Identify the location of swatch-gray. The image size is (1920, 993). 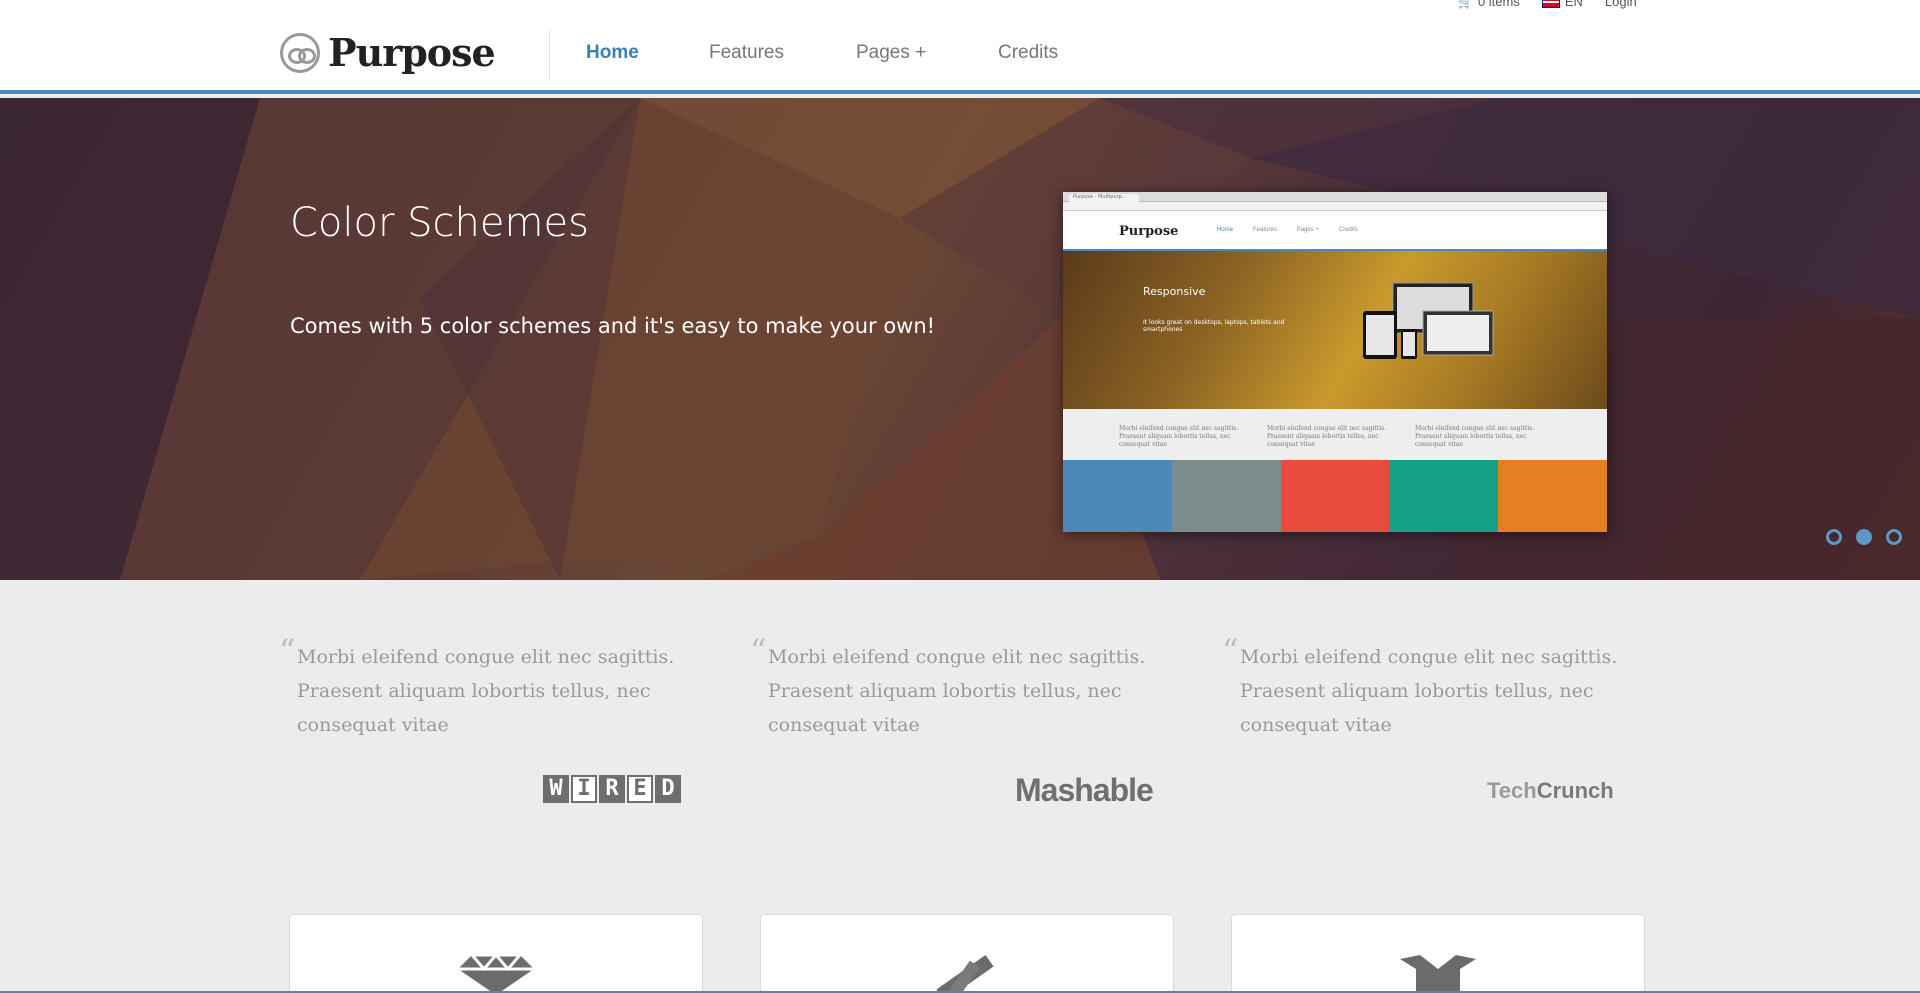
(1226, 496).